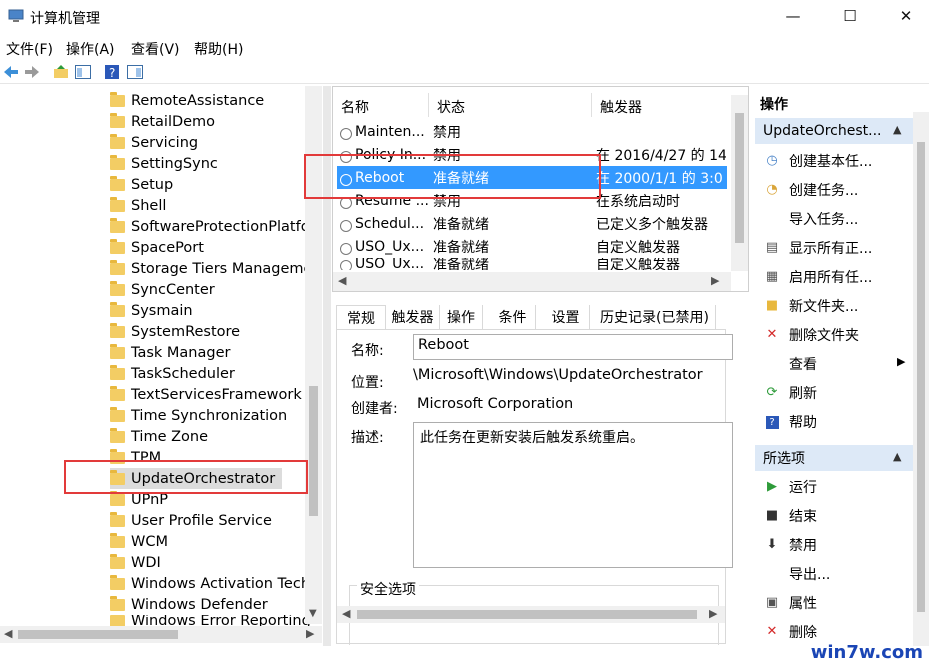 This screenshot has width=929, height=665. Describe the element at coordinates (464, 17) in the screenshot. I see `title-bar: 计算机管理 — ☐ ✕` at that location.